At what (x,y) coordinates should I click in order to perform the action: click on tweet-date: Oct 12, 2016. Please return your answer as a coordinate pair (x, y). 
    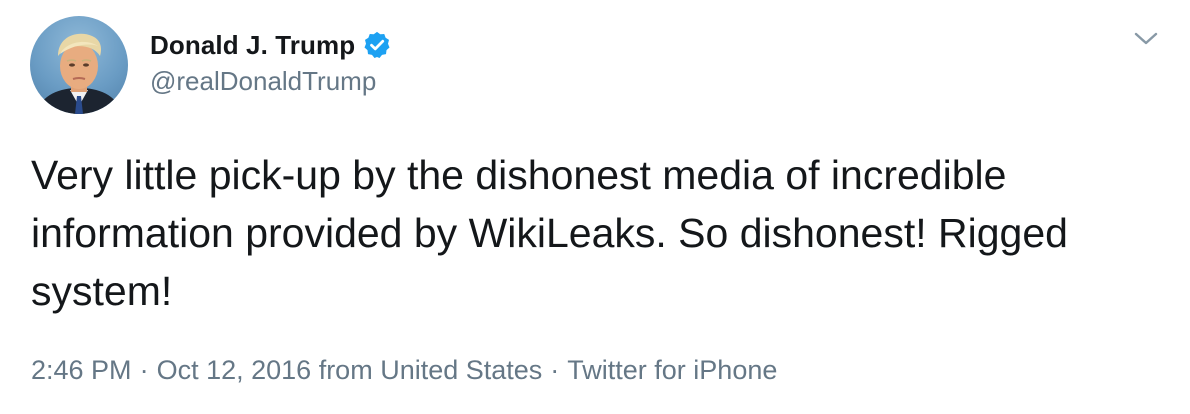
    Looking at the image, I should click on (234, 370).